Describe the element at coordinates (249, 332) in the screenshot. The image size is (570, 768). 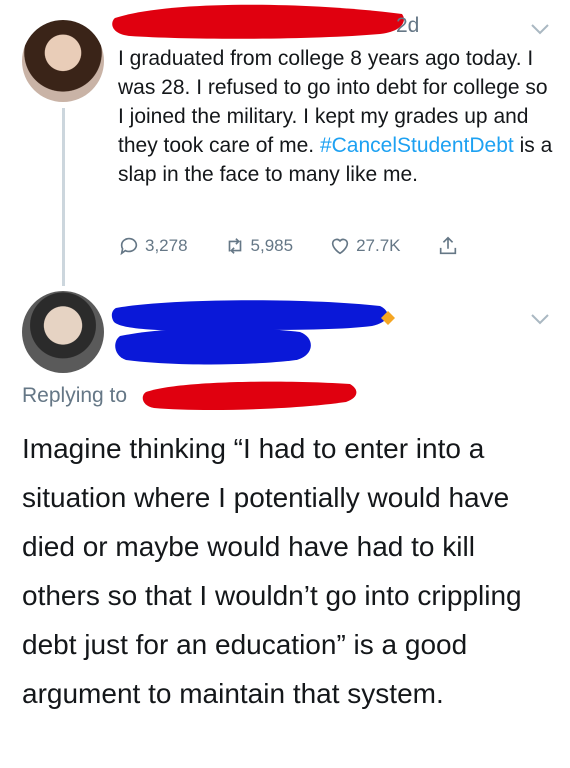
I see `replier-name-redaction` at that location.